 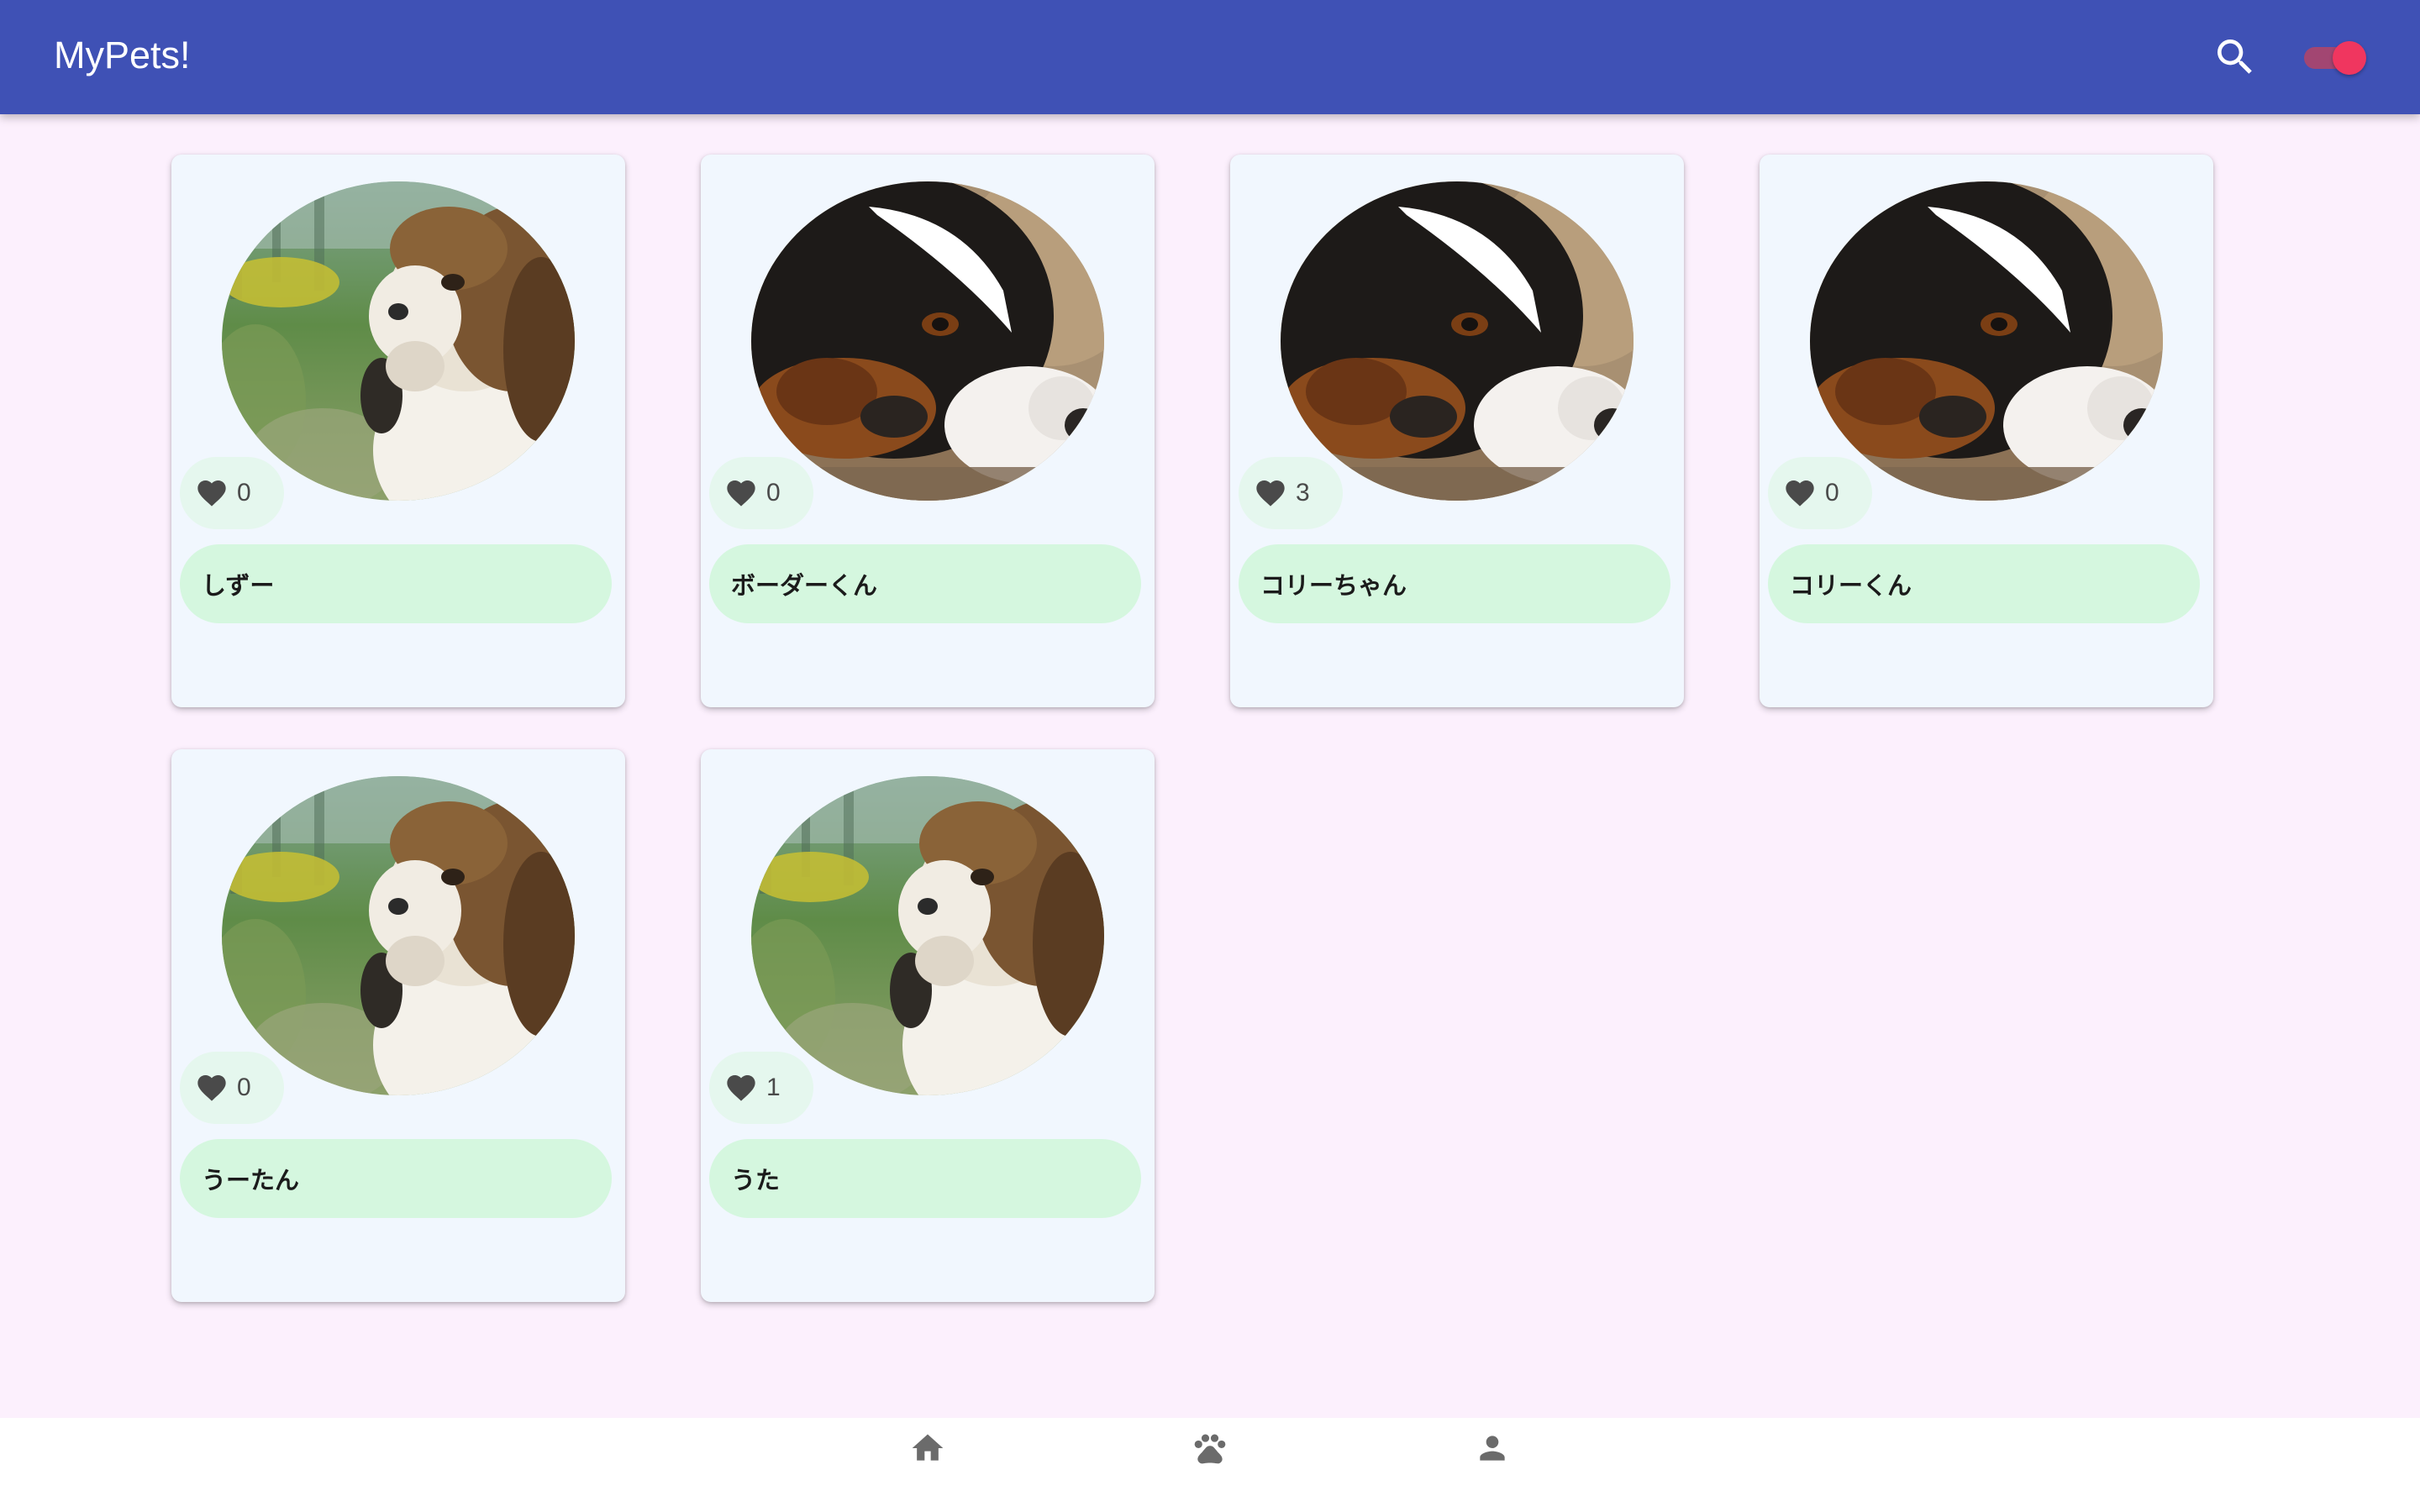 I want to click on pet-name: コリーくん, so click(x=1851, y=585).